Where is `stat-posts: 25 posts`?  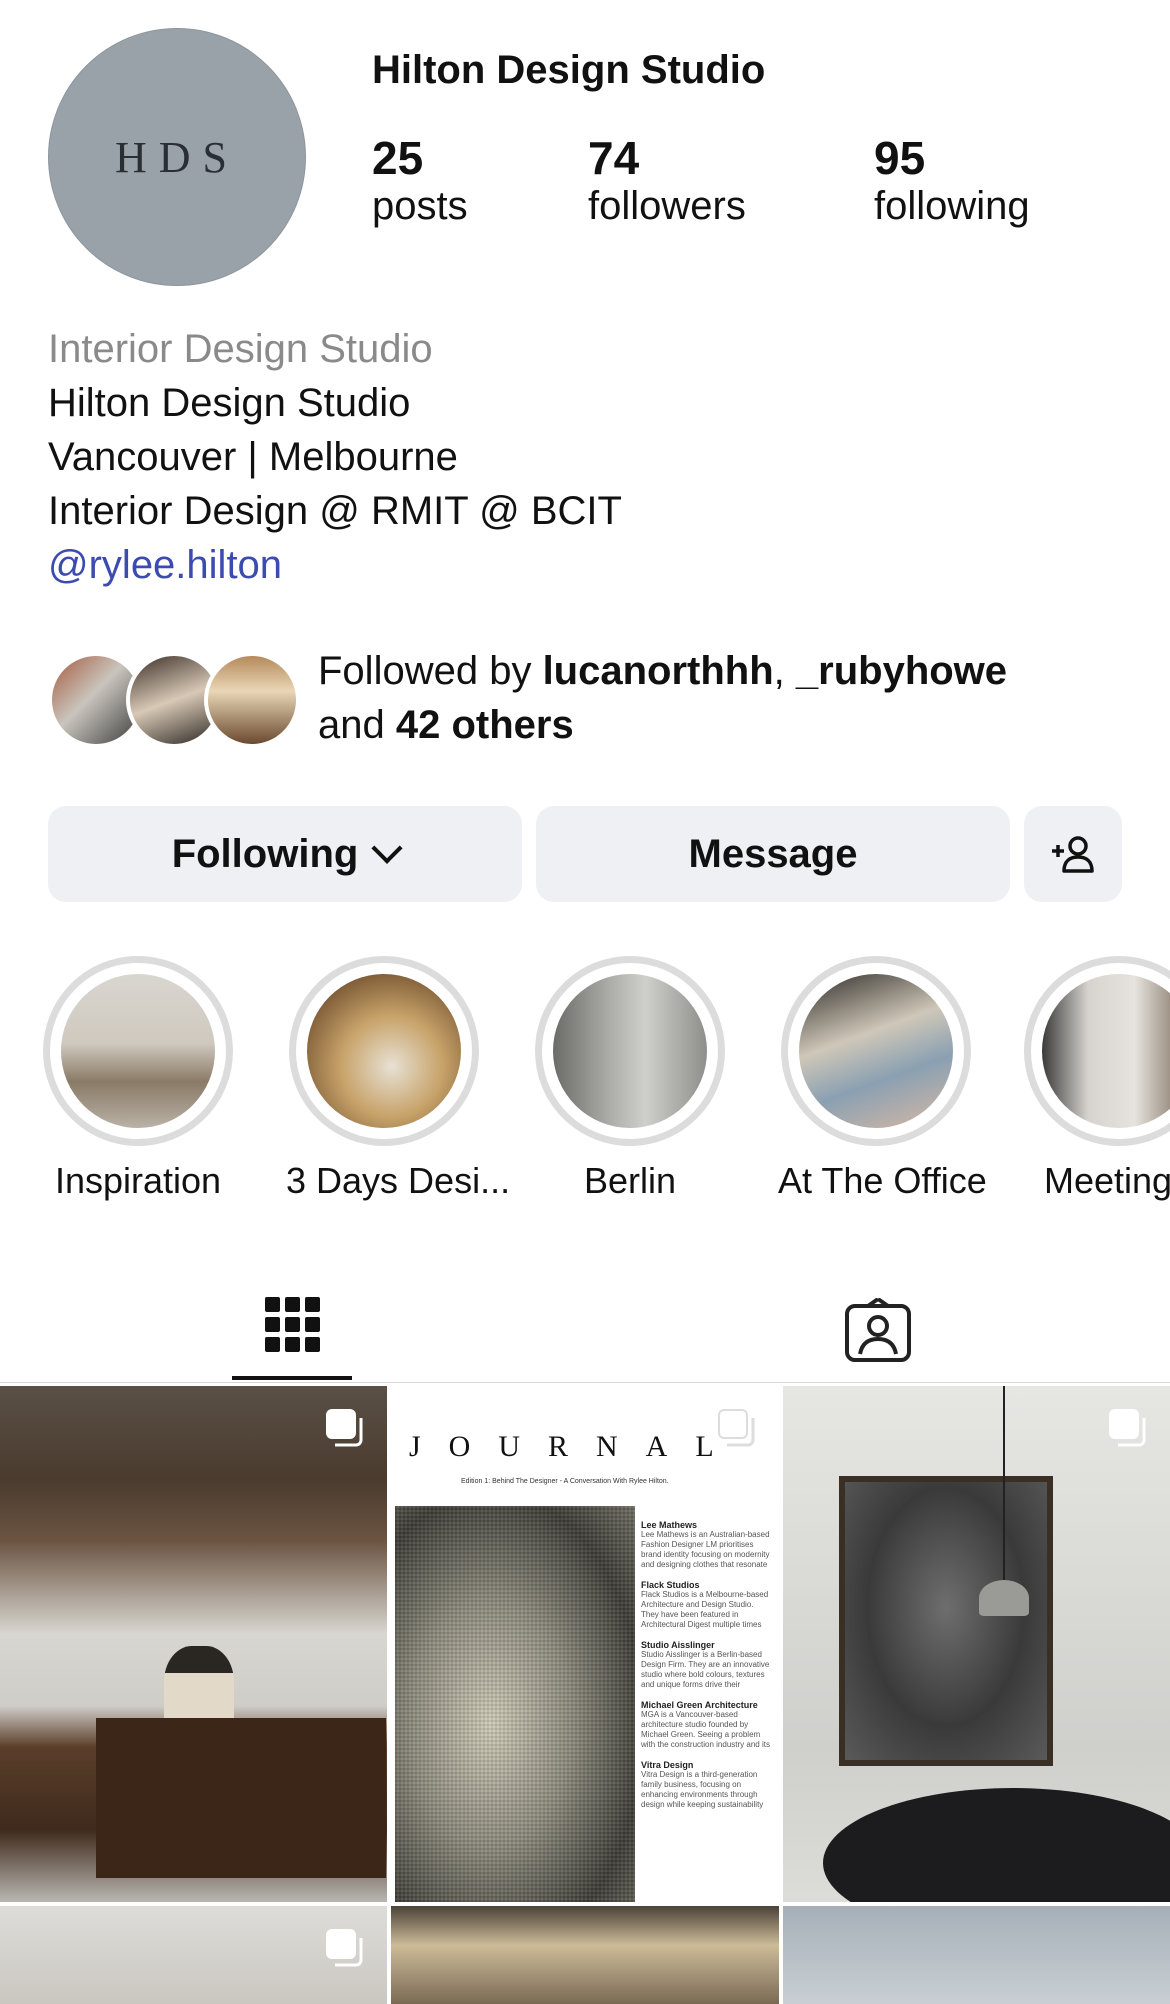 stat-posts: 25 posts is located at coordinates (420, 182).